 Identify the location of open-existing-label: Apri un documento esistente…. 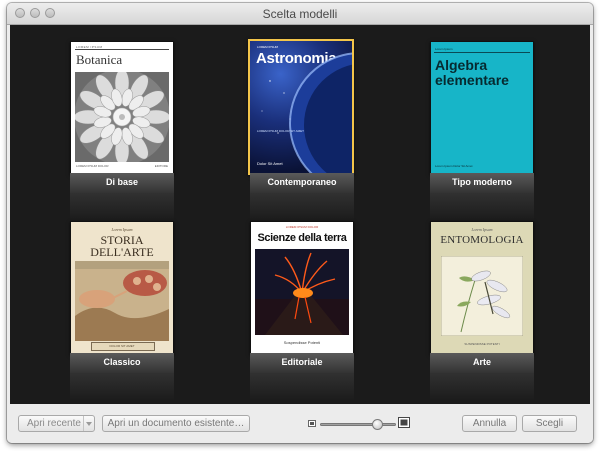
(176, 423).